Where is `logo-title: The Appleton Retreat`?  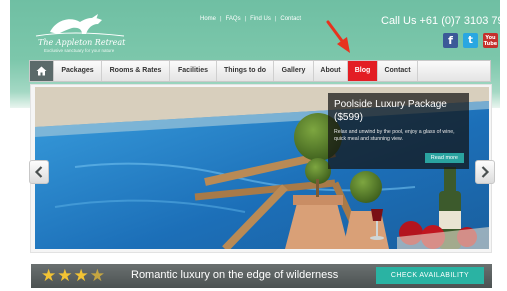 logo-title: The Appleton Retreat is located at coordinates (82, 42).